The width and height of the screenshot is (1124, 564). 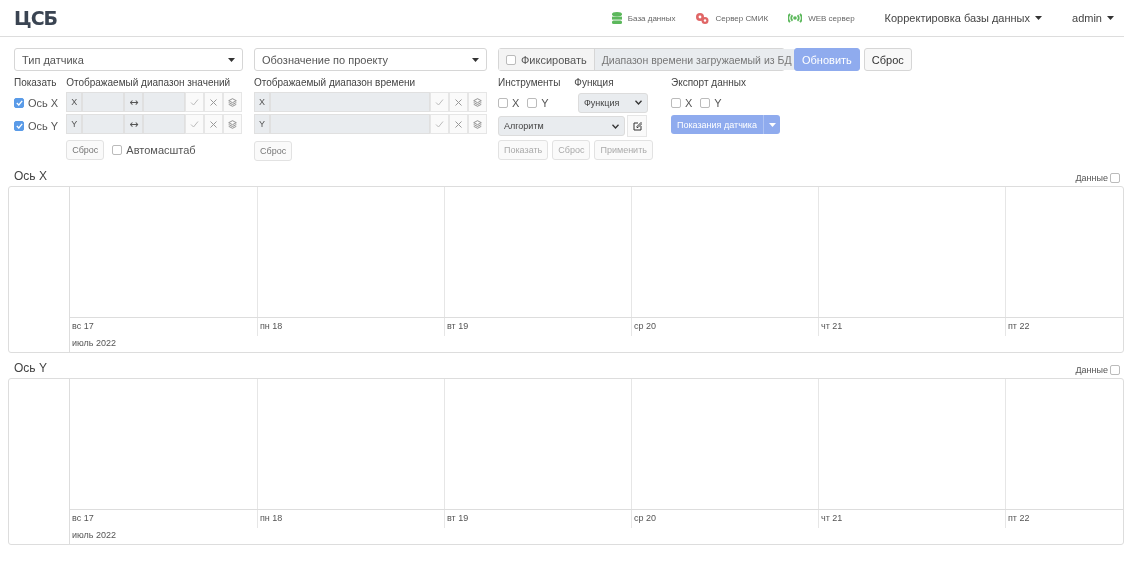 I want to click on algorithm-select: Алгоритм, so click(x=561, y=126).